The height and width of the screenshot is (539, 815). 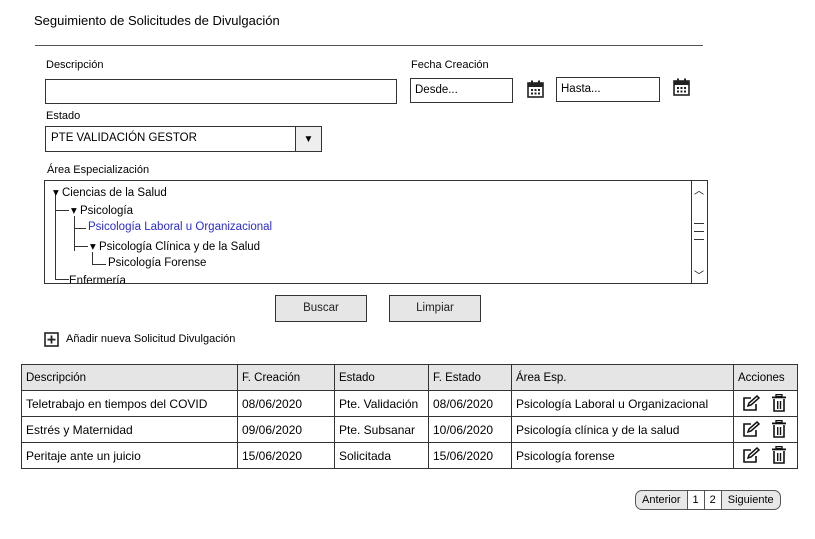 What do you see at coordinates (106, 211) in the screenshot?
I see `tree-item-label: Psicología` at bounding box center [106, 211].